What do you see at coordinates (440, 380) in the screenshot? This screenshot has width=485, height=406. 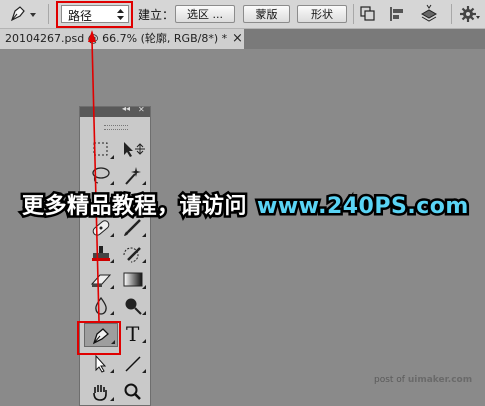 I see `credit-site: uimaker.com` at bounding box center [440, 380].